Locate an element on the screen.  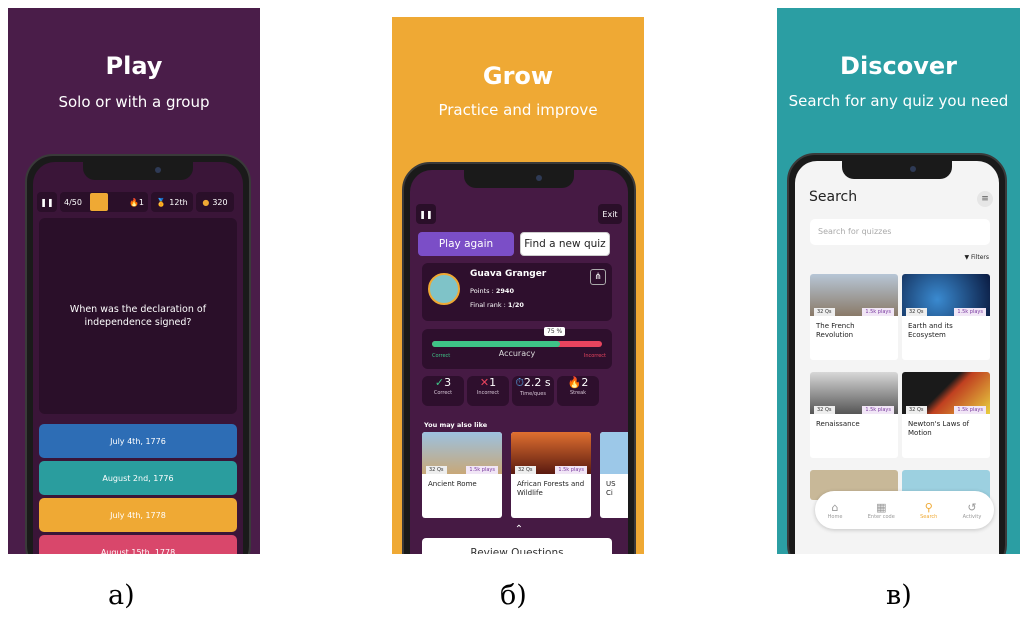
quiz-tile: 32 Qs 1.5k plays The French Revolution is located at coordinates (854, 317).